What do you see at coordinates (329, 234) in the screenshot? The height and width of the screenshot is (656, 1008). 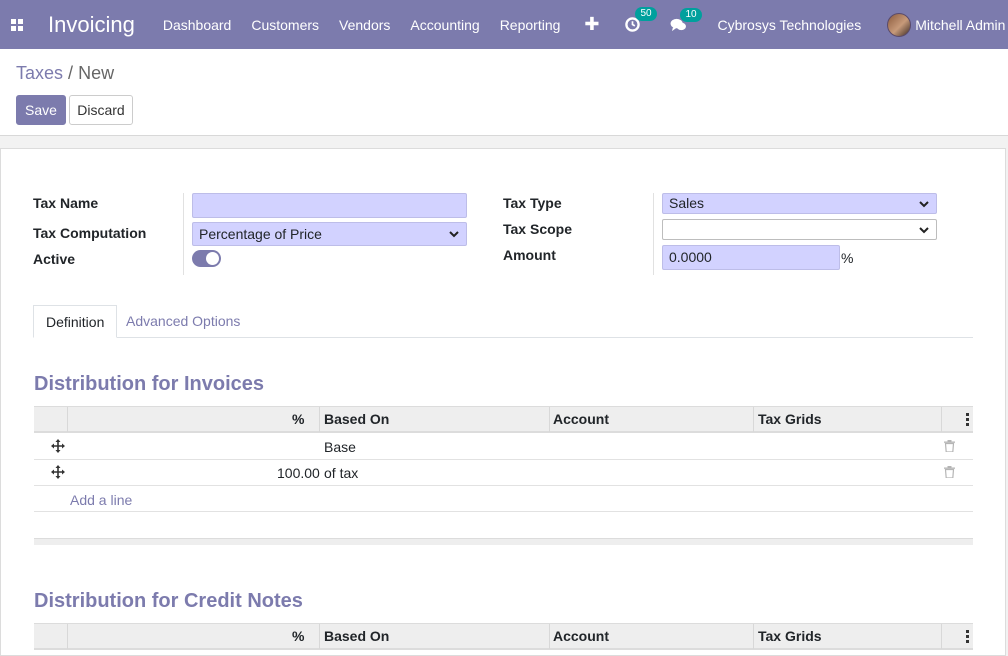 I see `tax-computation-select: Percentage of Price` at bounding box center [329, 234].